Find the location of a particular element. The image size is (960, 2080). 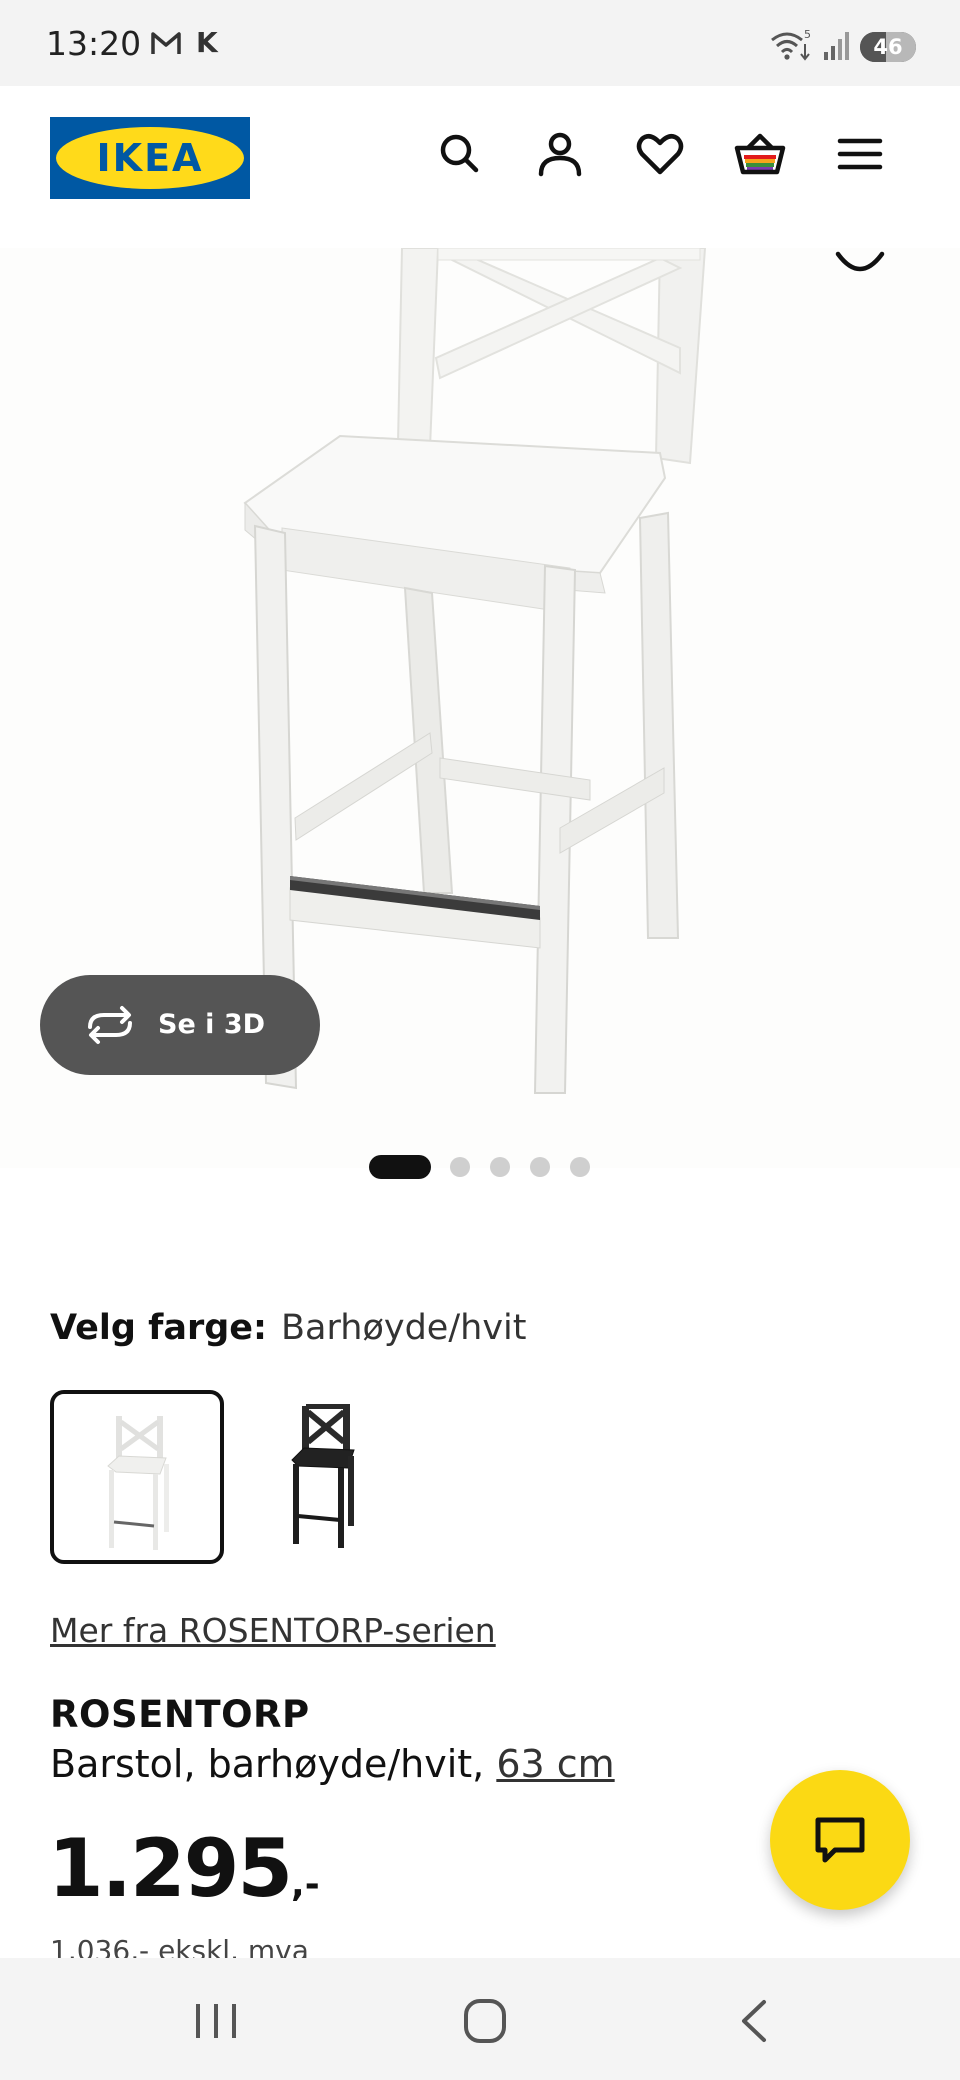

price-suffix: ,- is located at coordinates (305, 1884).